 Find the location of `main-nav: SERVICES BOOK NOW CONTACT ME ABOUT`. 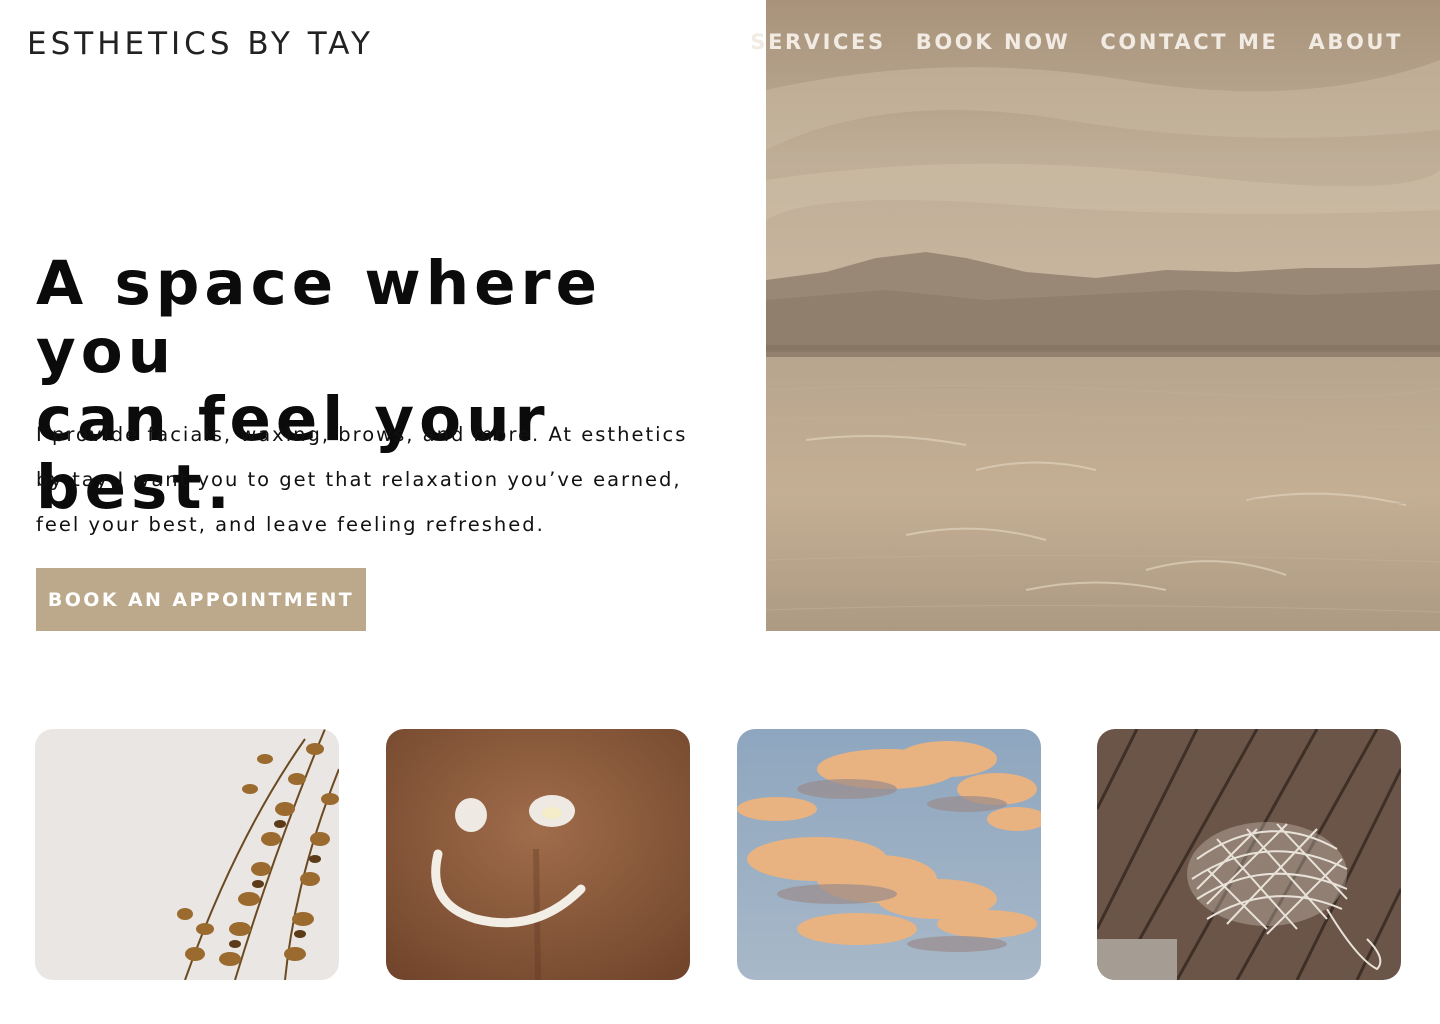

main-nav: SERVICES BOOK NOW CONTACT ME ABOUT is located at coordinates (1061, 42).